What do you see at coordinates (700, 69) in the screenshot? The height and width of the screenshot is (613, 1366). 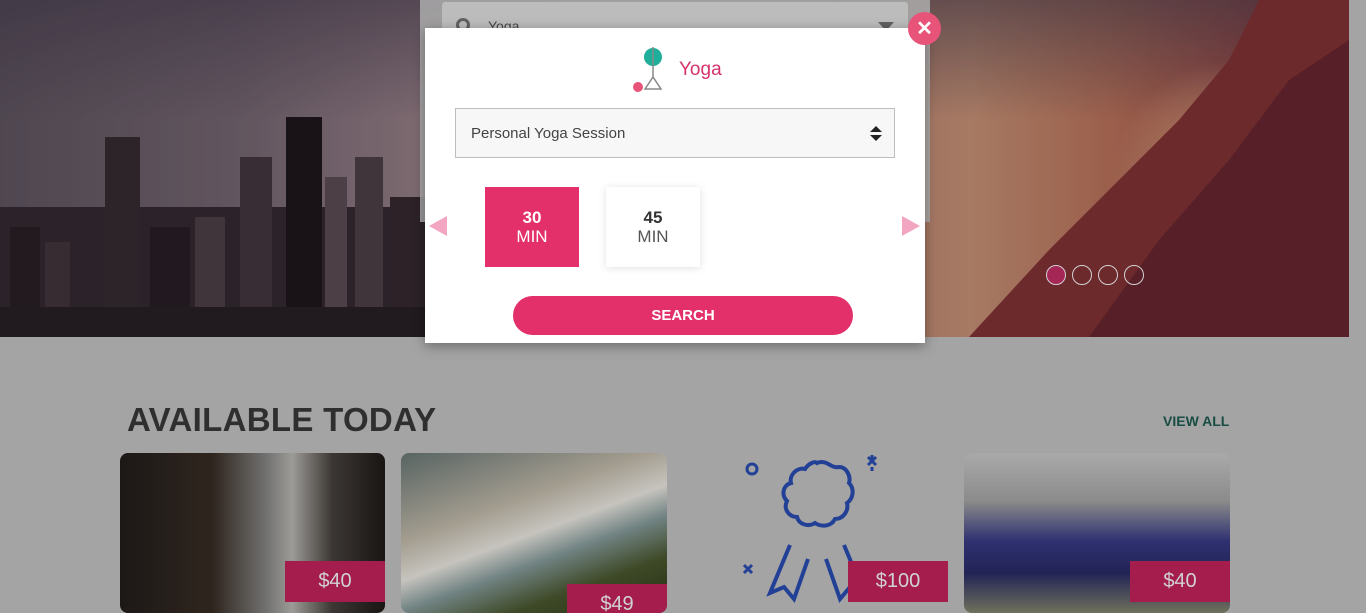 I see `category-title: Yoga` at bounding box center [700, 69].